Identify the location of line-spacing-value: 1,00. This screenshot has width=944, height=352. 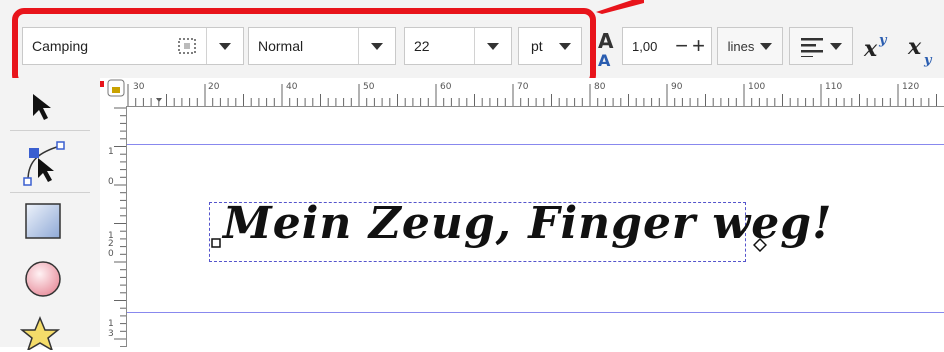
(645, 46).